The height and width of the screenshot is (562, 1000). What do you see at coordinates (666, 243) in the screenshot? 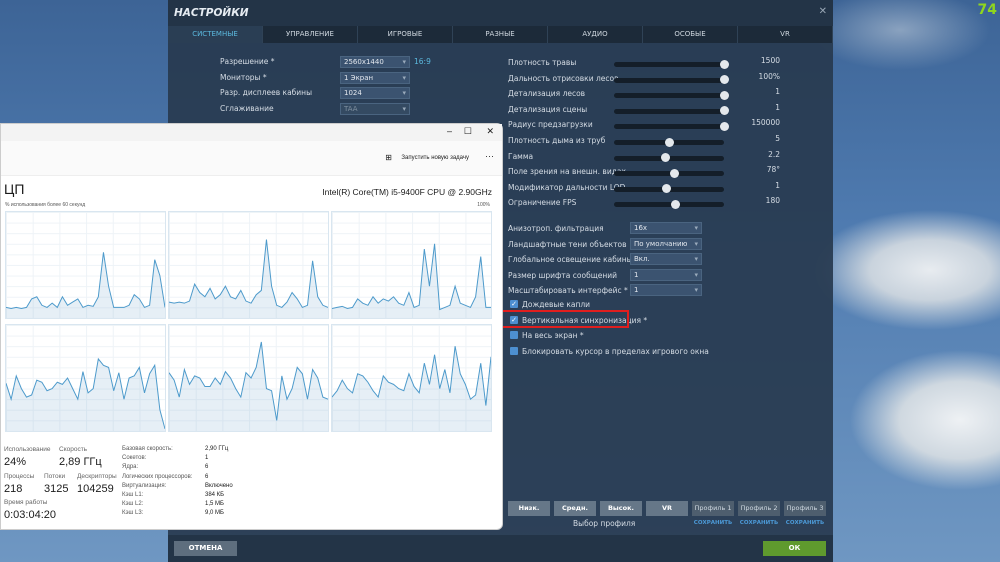
I see `setting-dropdown: По умолчанию` at bounding box center [666, 243].